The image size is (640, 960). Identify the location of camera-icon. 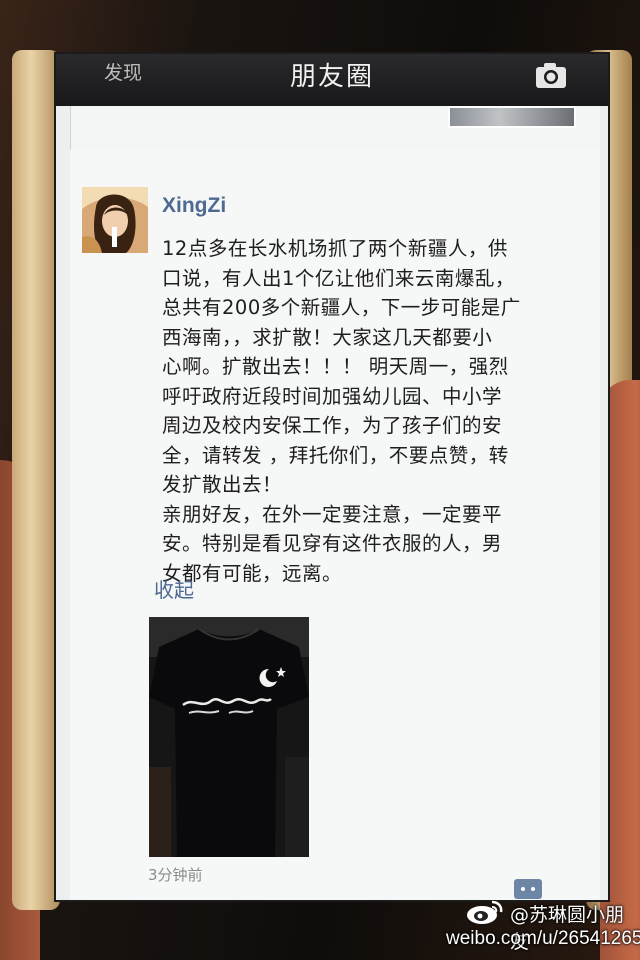
(551, 76).